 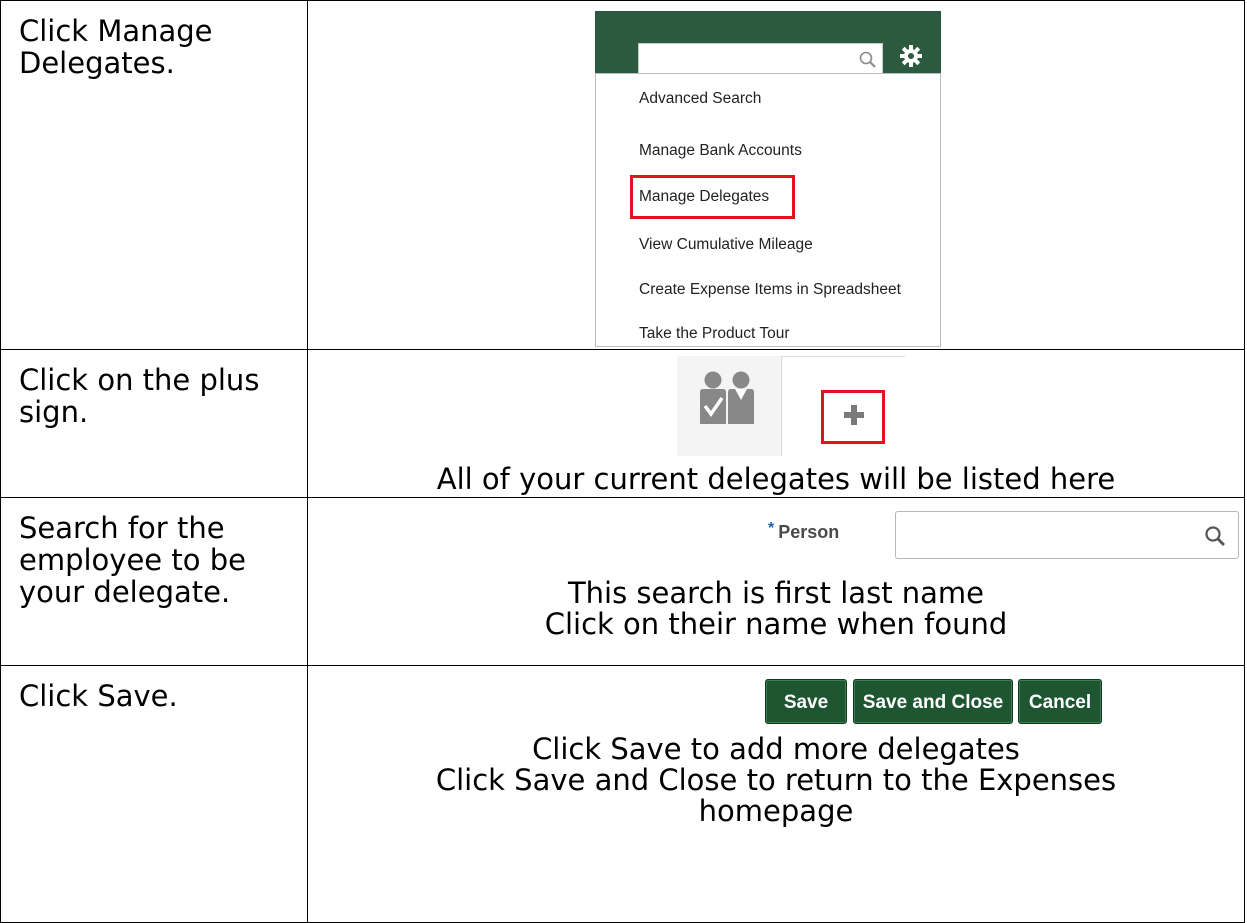 What do you see at coordinates (154, 794) in the screenshot?
I see `step-4-instruction: Click Save.` at bounding box center [154, 794].